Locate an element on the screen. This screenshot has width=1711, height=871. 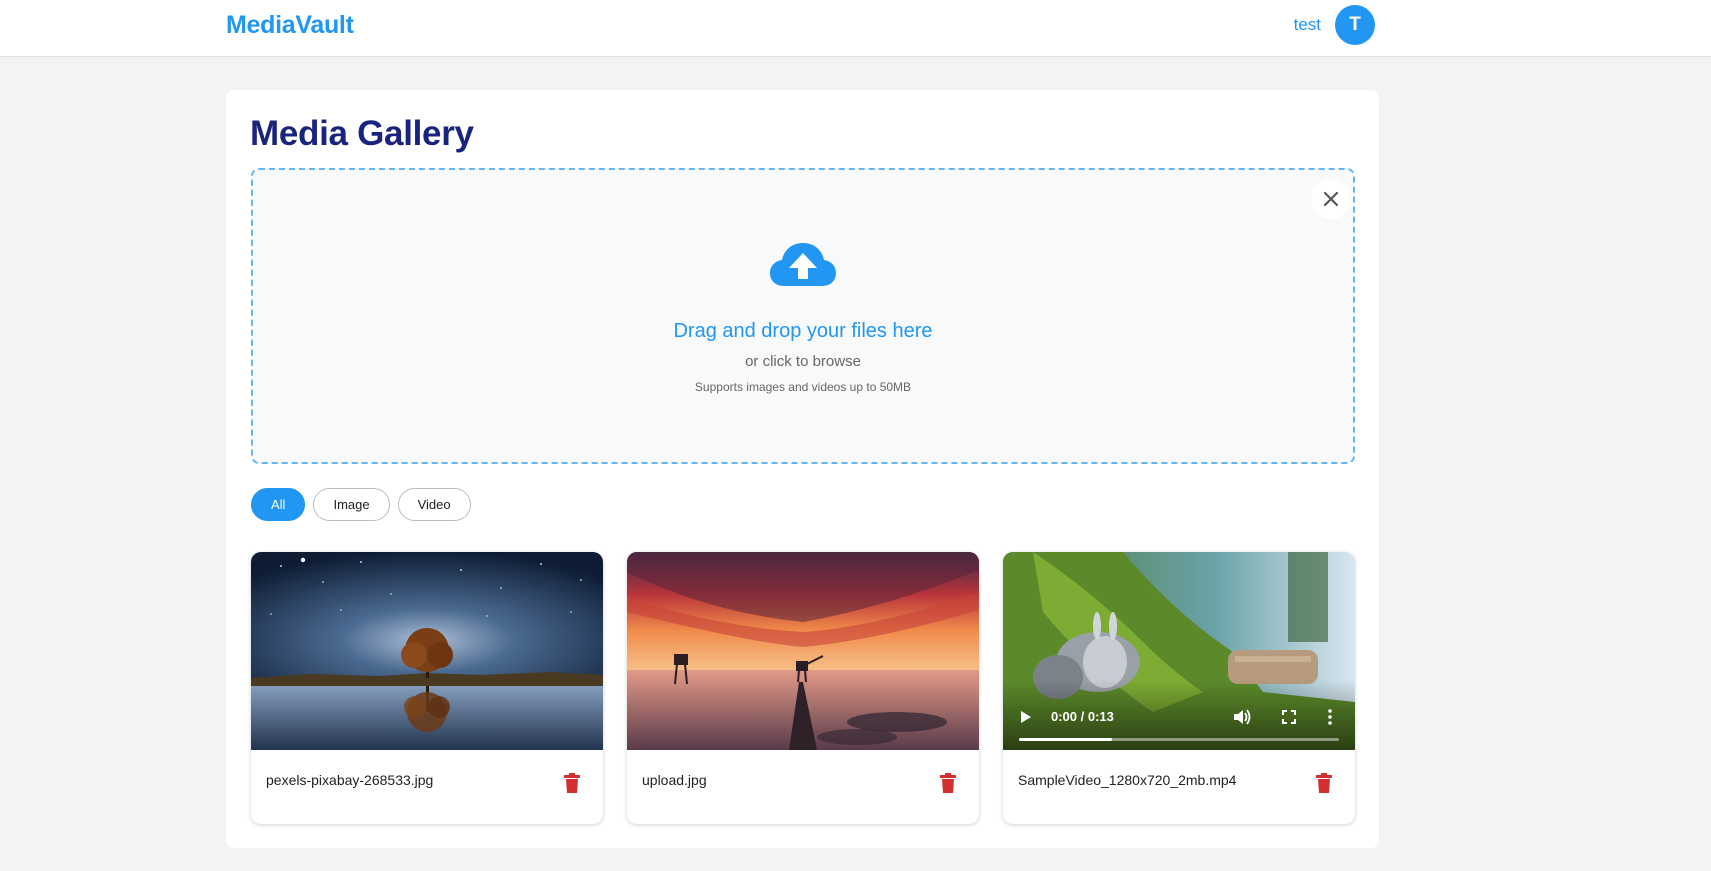
filter-chips: All Image Video is located at coordinates (361, 504).